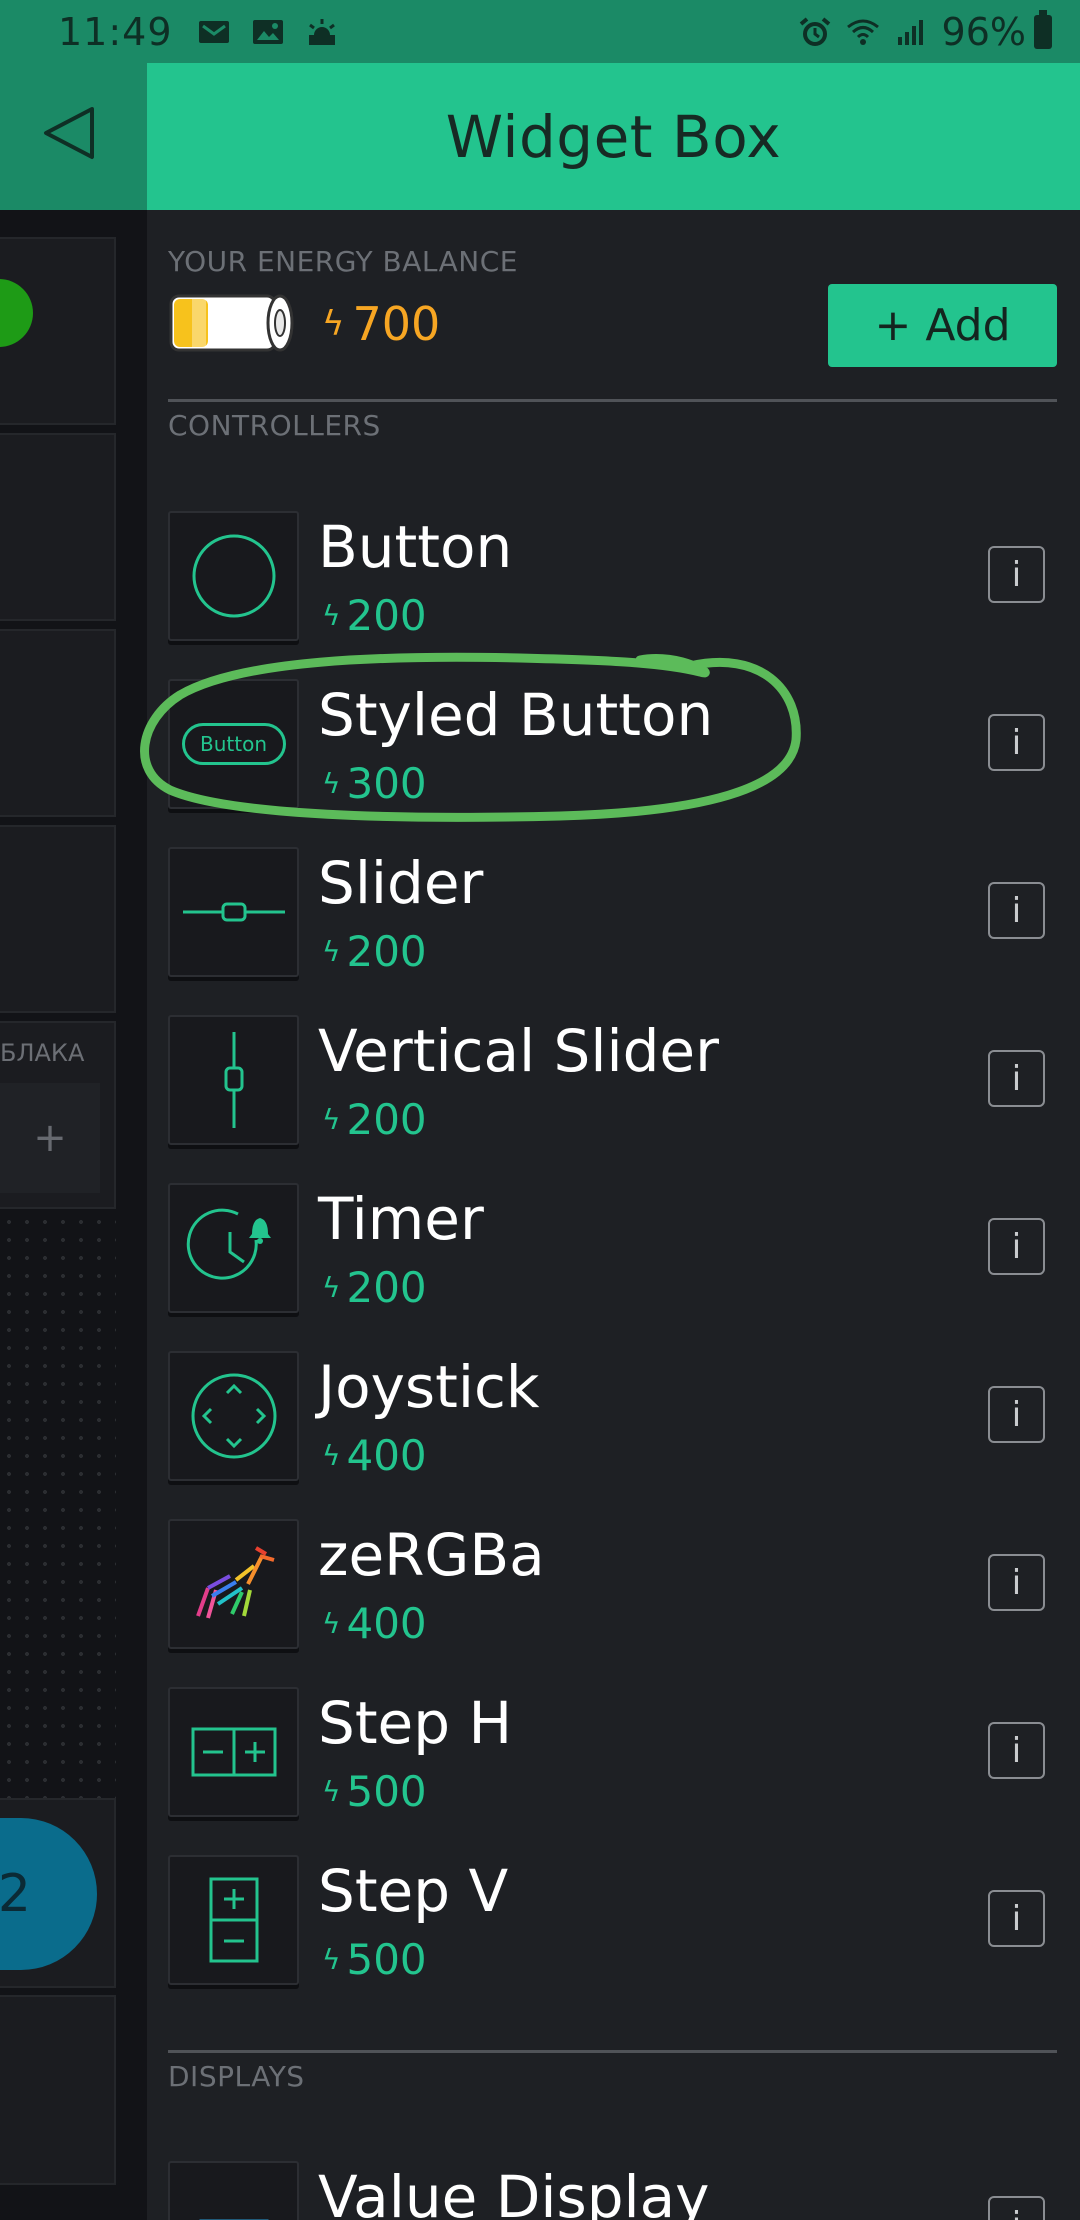  I want to click on energy-balance-label: YOUR ENERGY BALANCE, so click(343, 261).